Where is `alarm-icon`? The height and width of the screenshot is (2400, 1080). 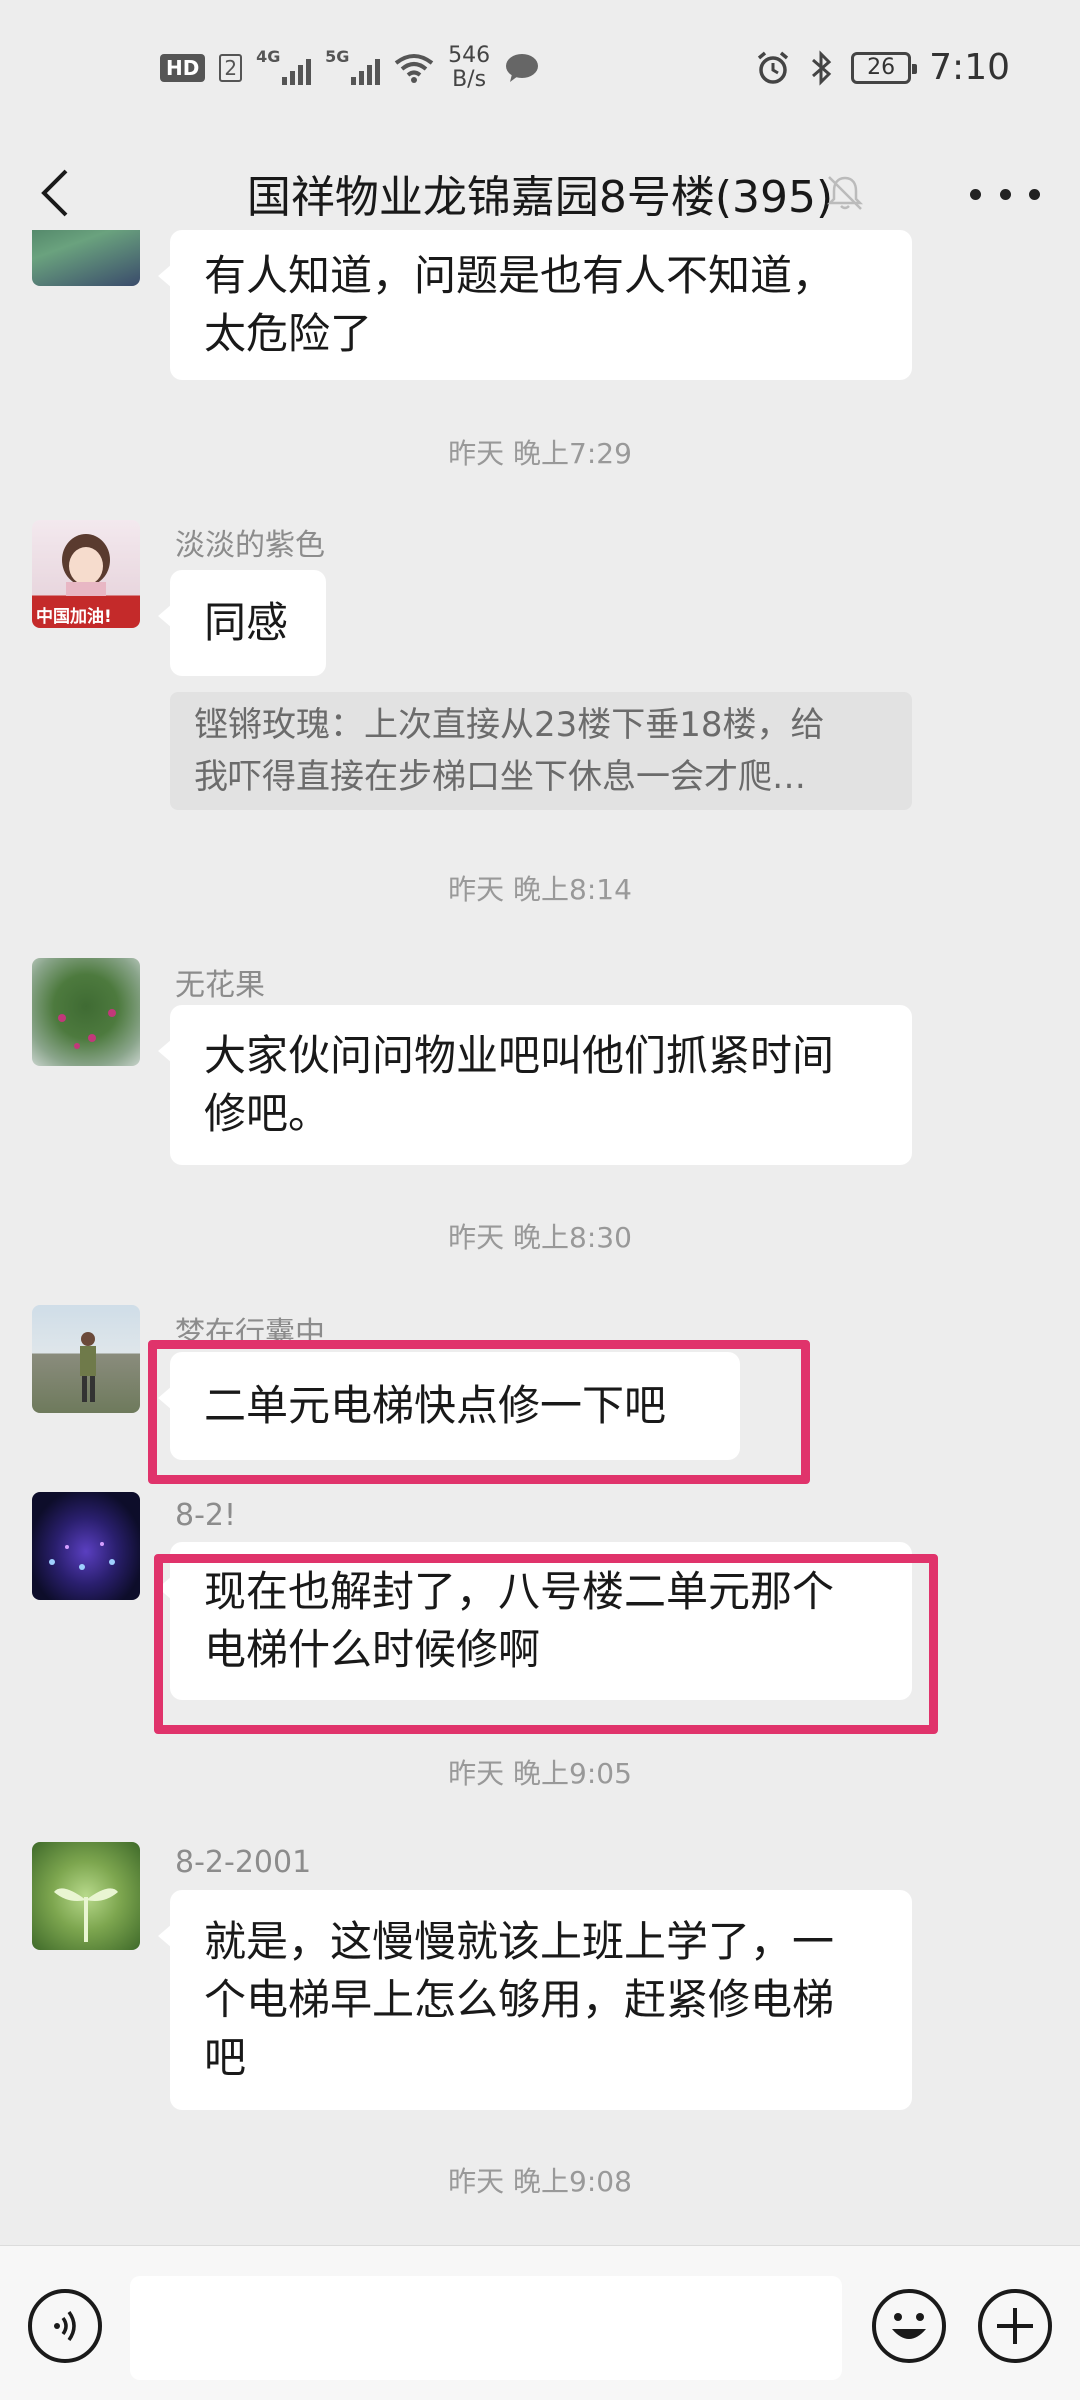 alarm-icon is located at coordinates (773, 67).